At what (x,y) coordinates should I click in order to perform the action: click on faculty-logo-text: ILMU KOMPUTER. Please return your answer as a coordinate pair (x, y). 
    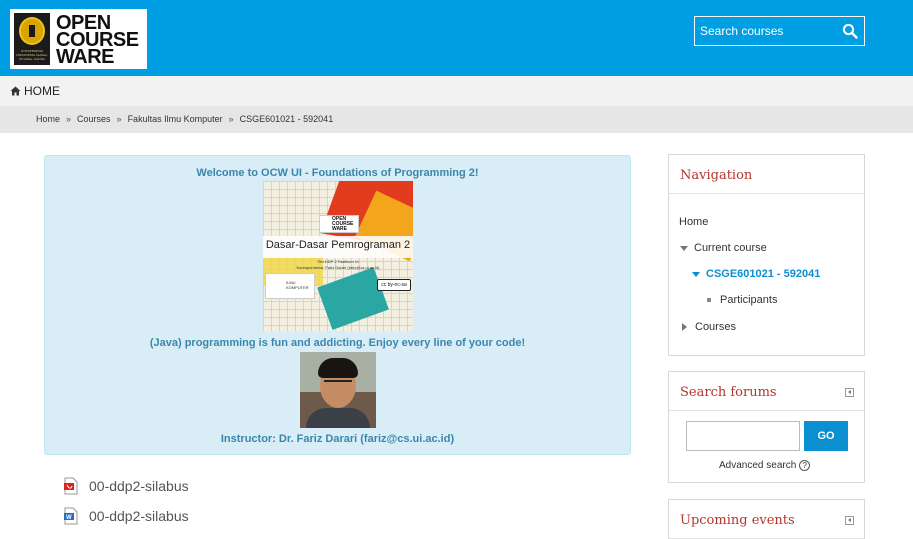
    Looking at the image, I should click on (297, 285).